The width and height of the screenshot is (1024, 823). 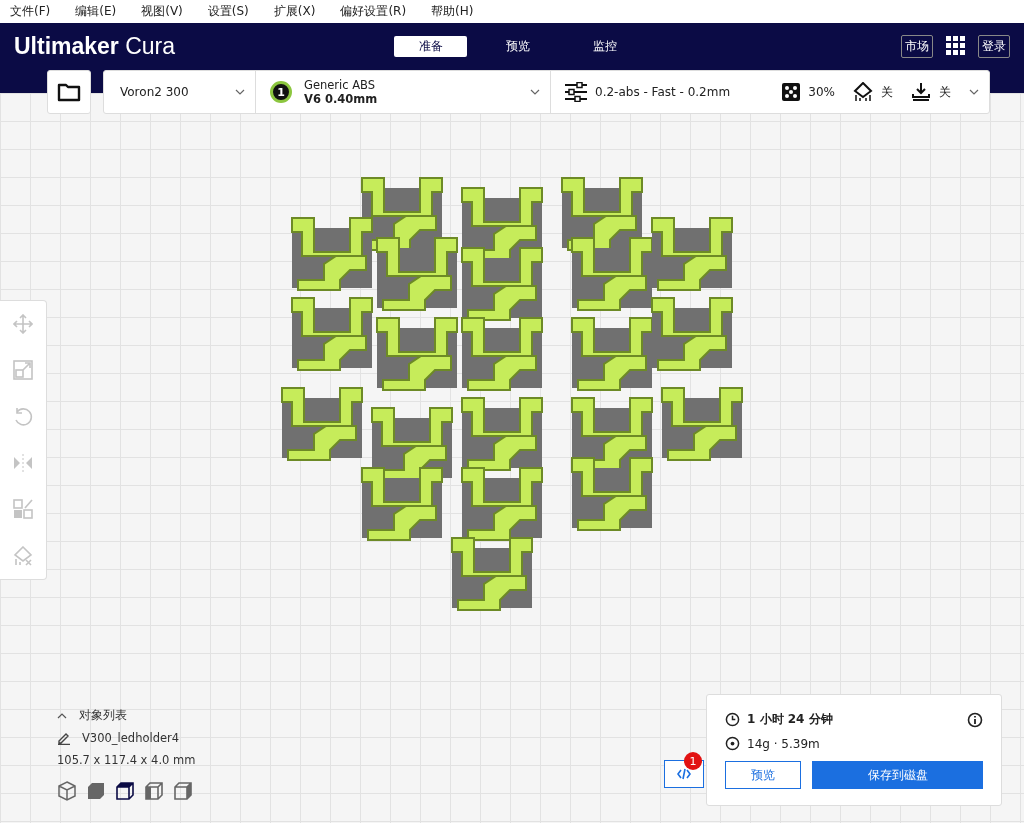 What do you see at coordinates (791, 92) in the screenshot?
I see `infill-icon` at bounding box center [791, 92].